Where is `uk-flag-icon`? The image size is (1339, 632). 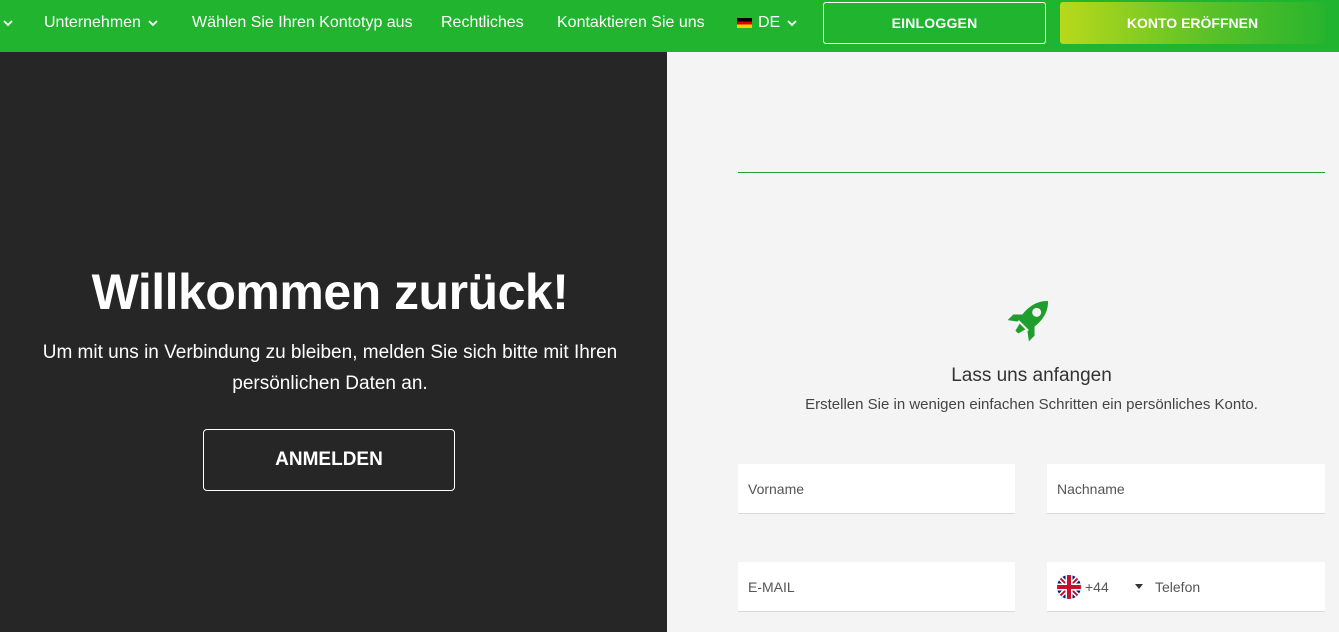 uk-flag-icon is located at coordinates (1069, 586).